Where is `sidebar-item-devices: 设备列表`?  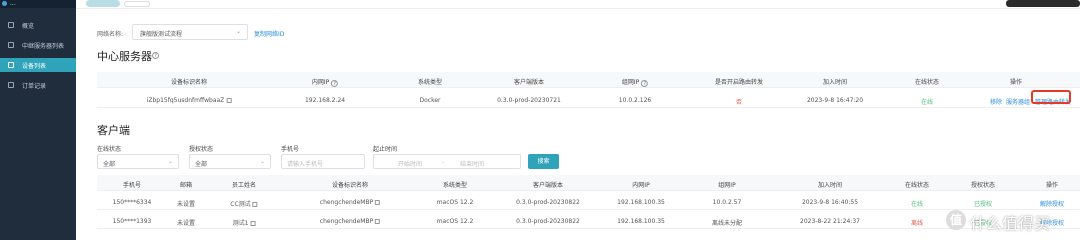
sidebar-item-devices: 设备列表 is located at coordinates (38, 65).